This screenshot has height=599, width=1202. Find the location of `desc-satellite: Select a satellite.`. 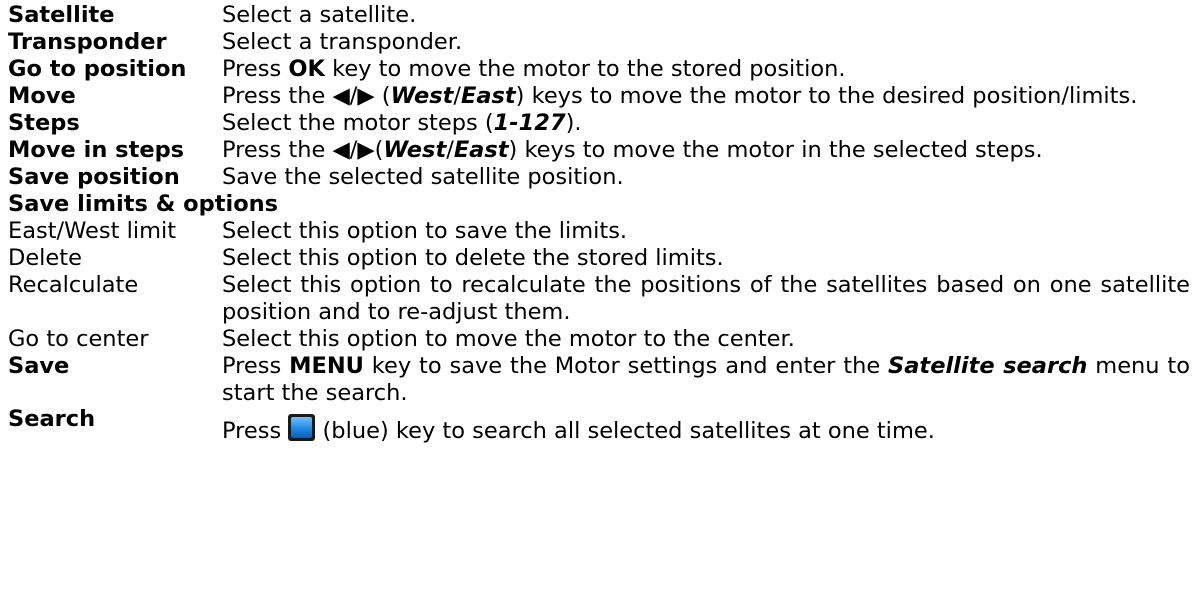

desc-satellite: Select a satellite. is located at coordinates (319, 15).